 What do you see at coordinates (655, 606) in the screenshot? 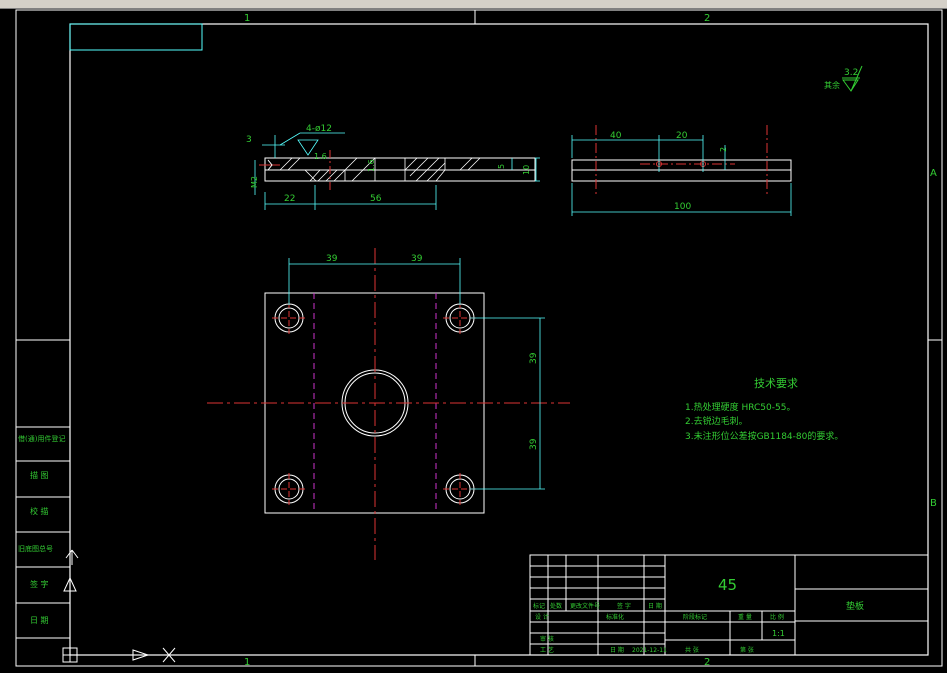
I see `title-header: 日 期` at bounding box center [655, 606].